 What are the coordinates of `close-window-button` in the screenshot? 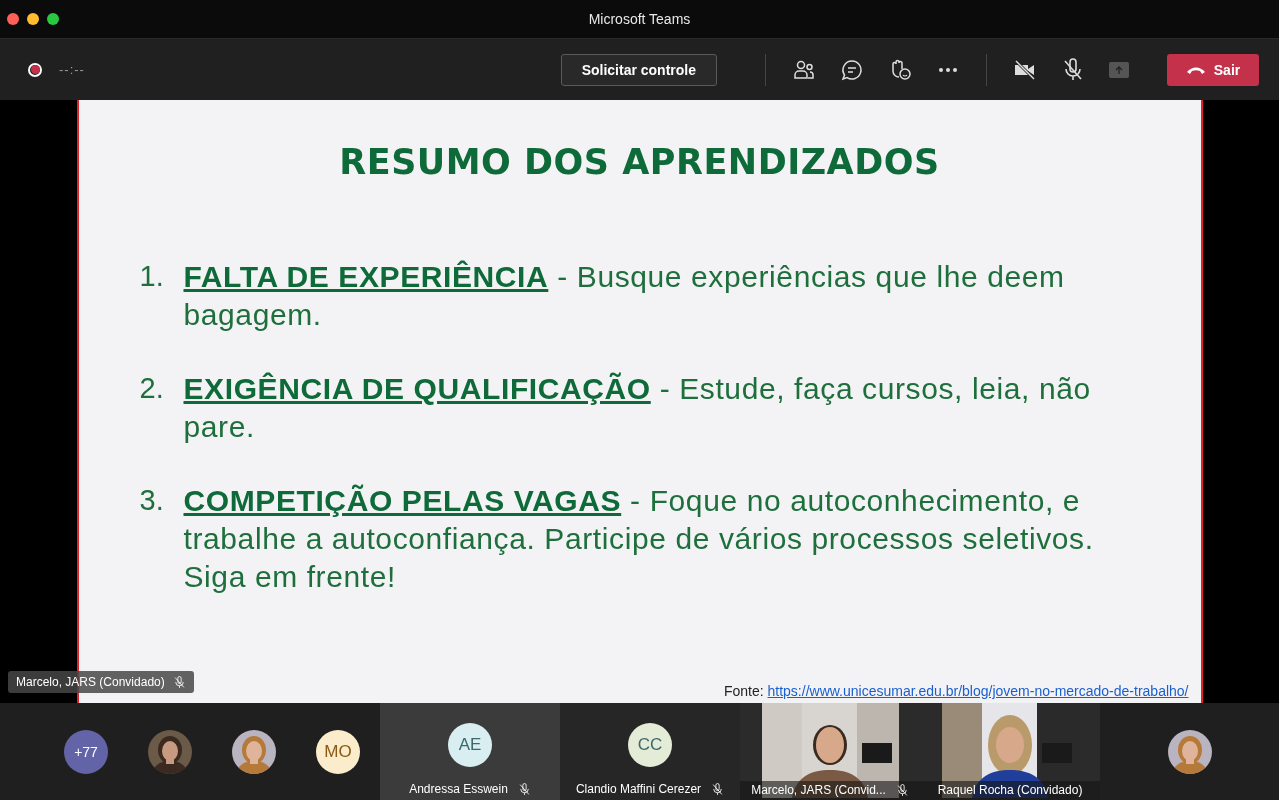 It's located at (13, 19).